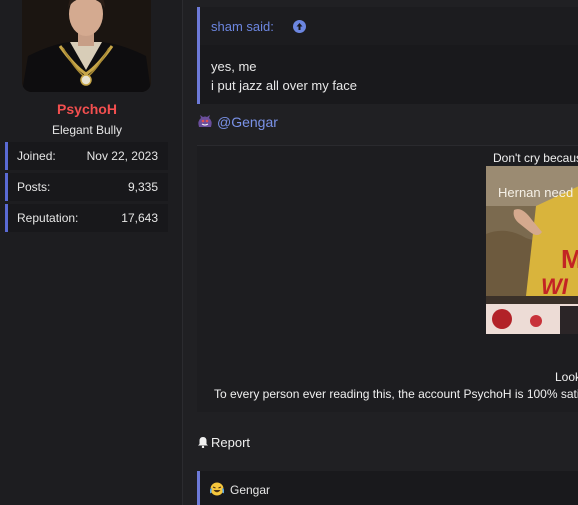 The height and width of the screenshot is (505, 578). What do you see at coordinates (387, 488) in the screenshot?
I see `reaction-bar: Gengar` at bounding box center [387, 488].